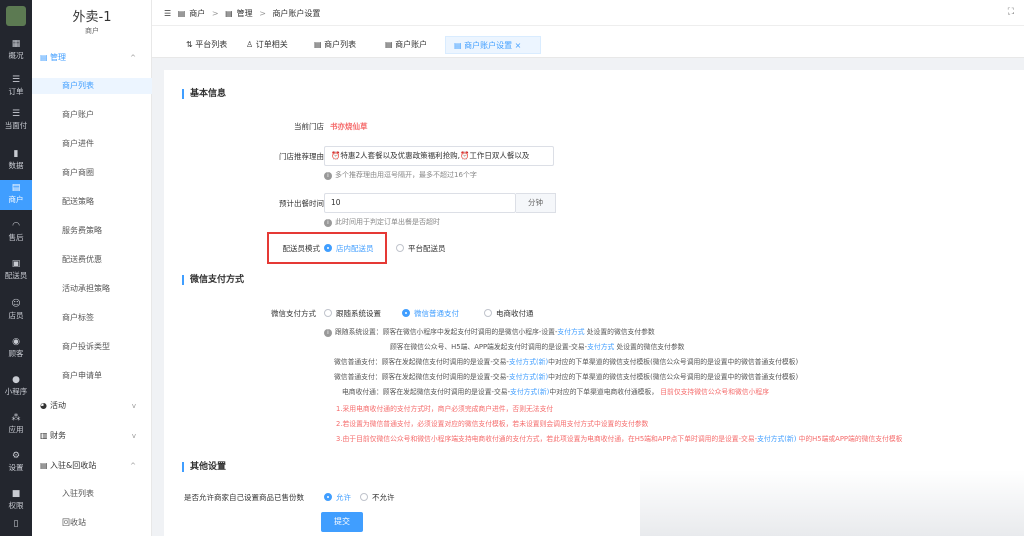 The image size is (1024, 536). What do you see at coordinates (92, 376) in the screenshot?
I see `menu-item-applications: 商户申请单` at bounding box center [92, 376].